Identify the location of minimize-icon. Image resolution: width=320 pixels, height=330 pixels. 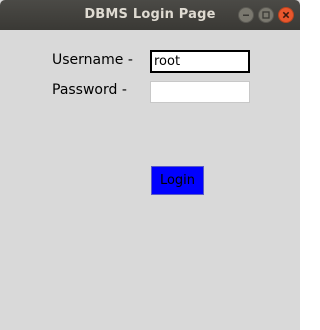
(246, 15).